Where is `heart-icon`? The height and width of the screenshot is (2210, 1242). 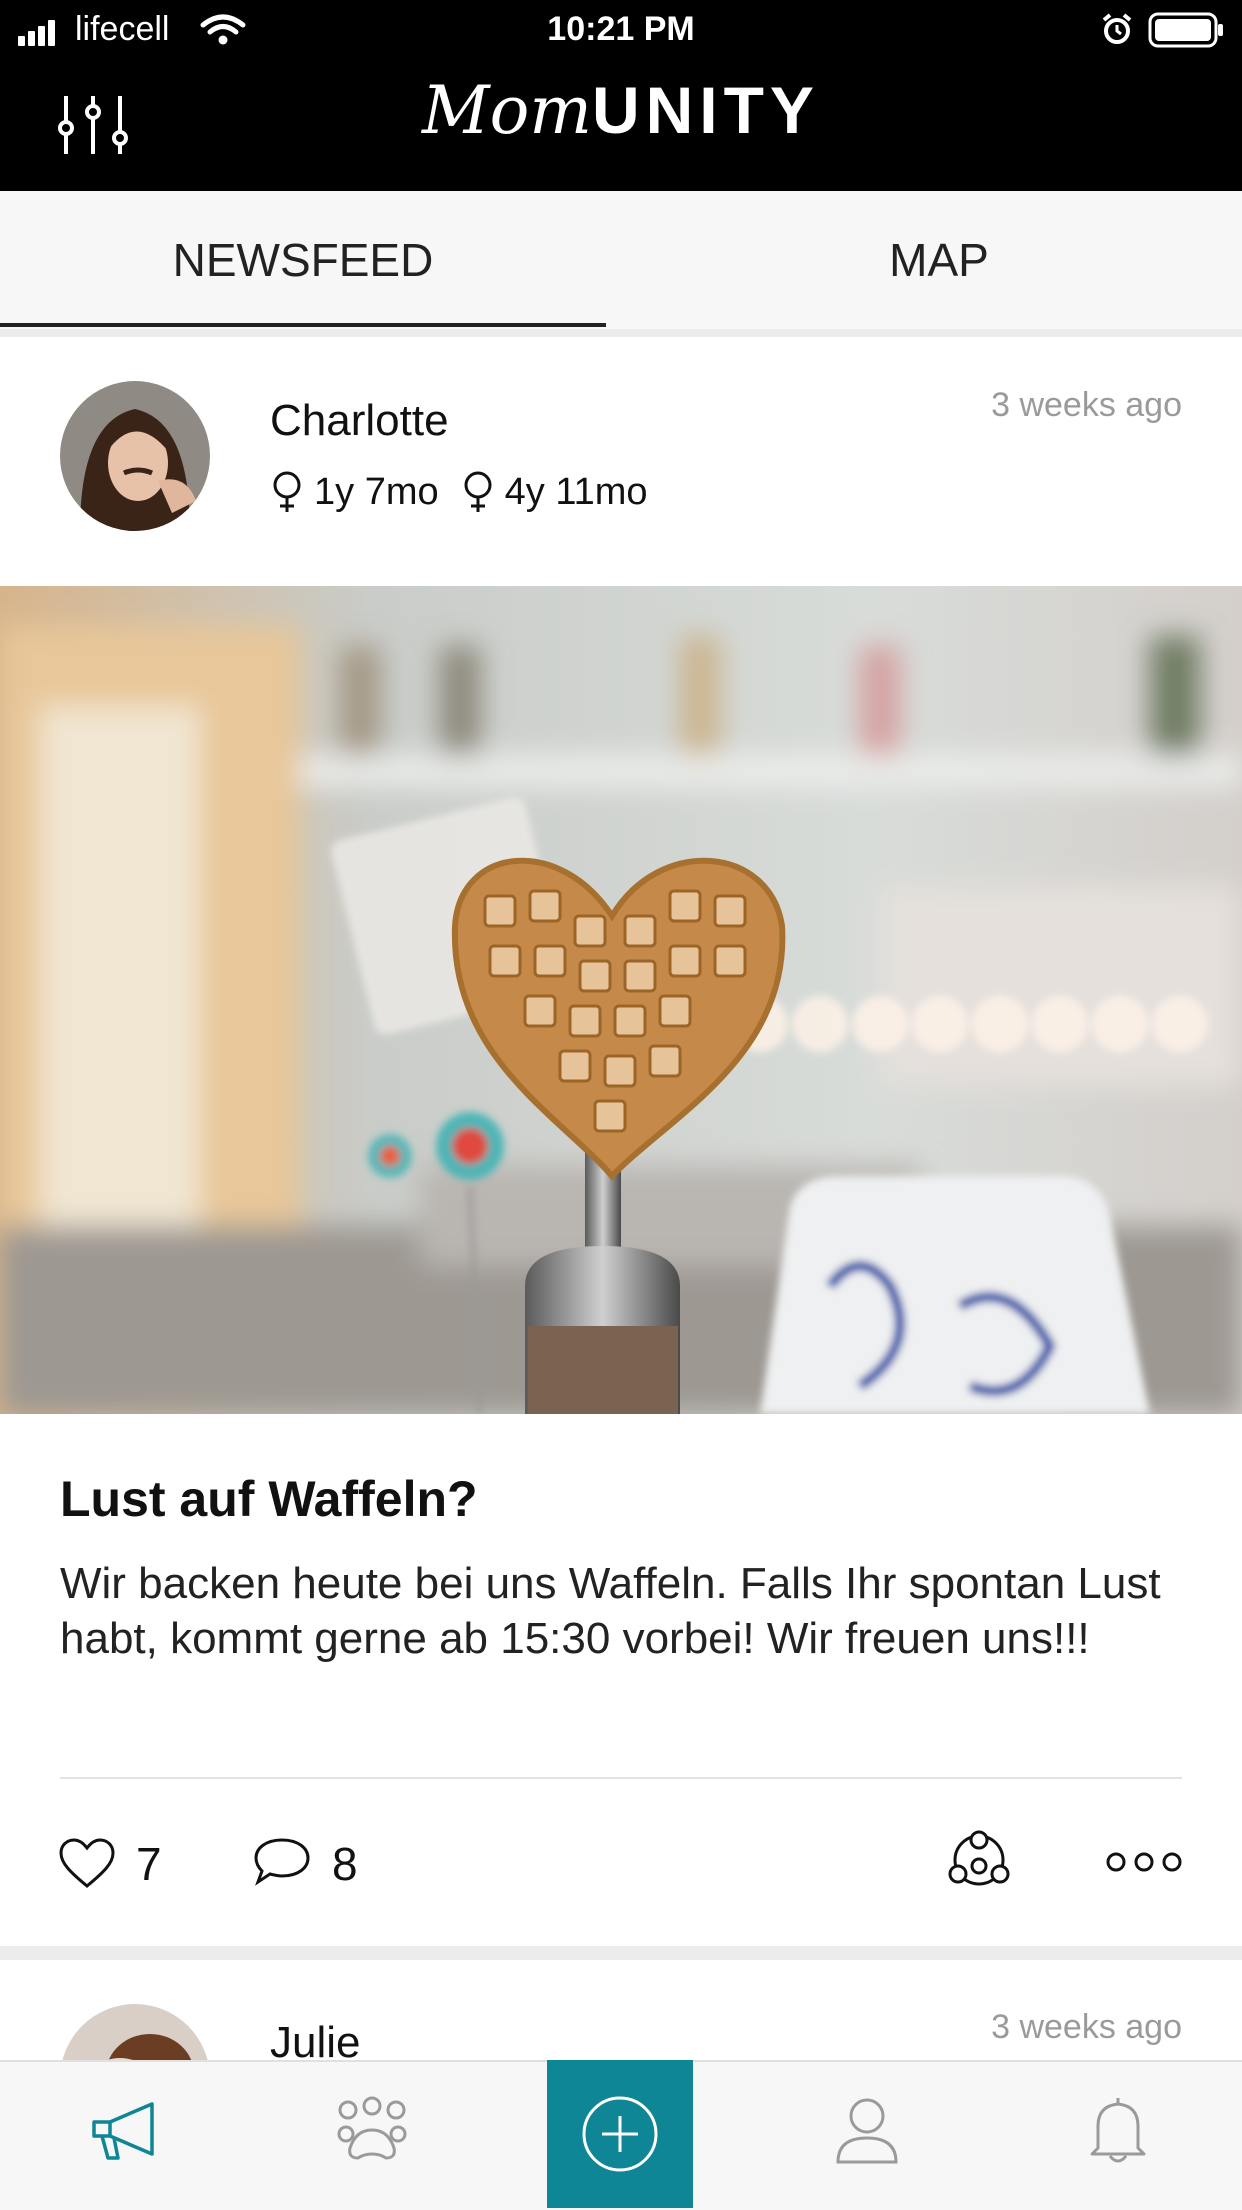
heart-icon is located at coordinates (87, 1864).